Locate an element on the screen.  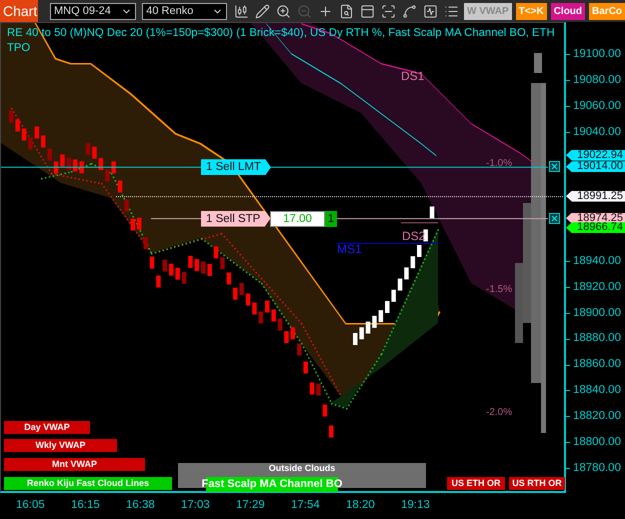
price-tick-label: 18840.00 is located at coordinates (593, 391).